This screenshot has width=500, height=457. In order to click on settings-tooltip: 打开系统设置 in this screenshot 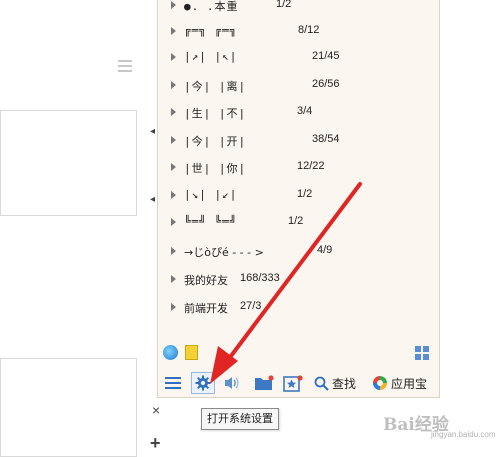, I will do `click(240, 419)`.